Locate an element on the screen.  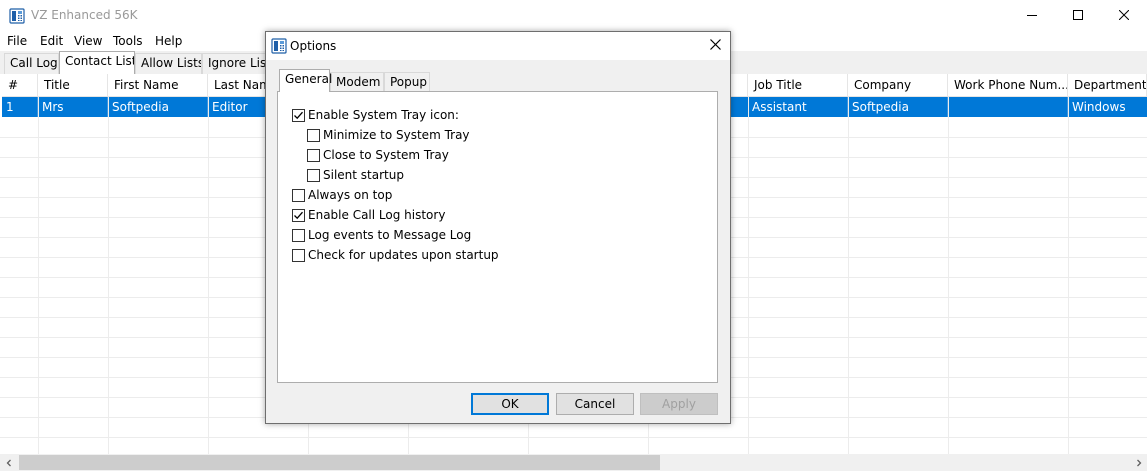
cell-job-title: Assistant is located at coordinates (798, 107).